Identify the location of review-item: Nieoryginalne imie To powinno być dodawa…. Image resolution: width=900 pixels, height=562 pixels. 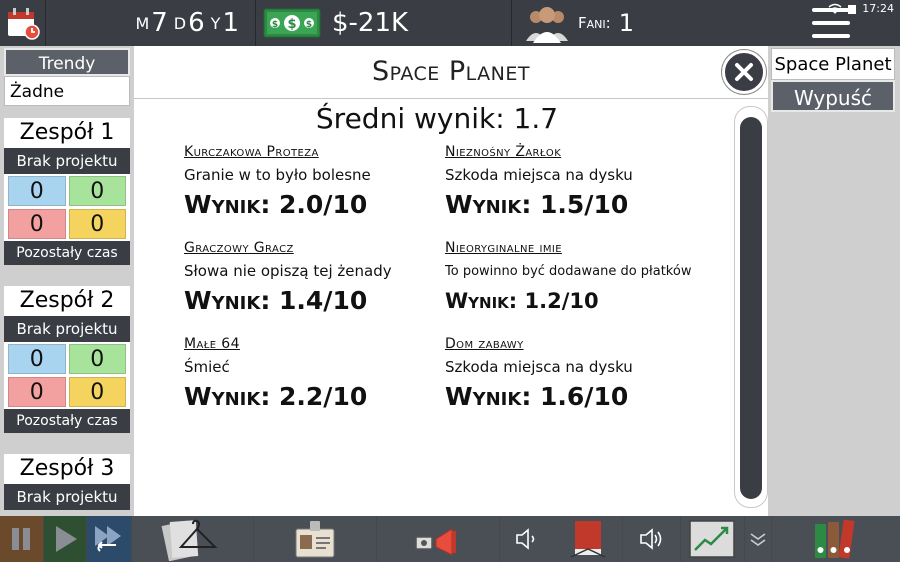
(584, 283).